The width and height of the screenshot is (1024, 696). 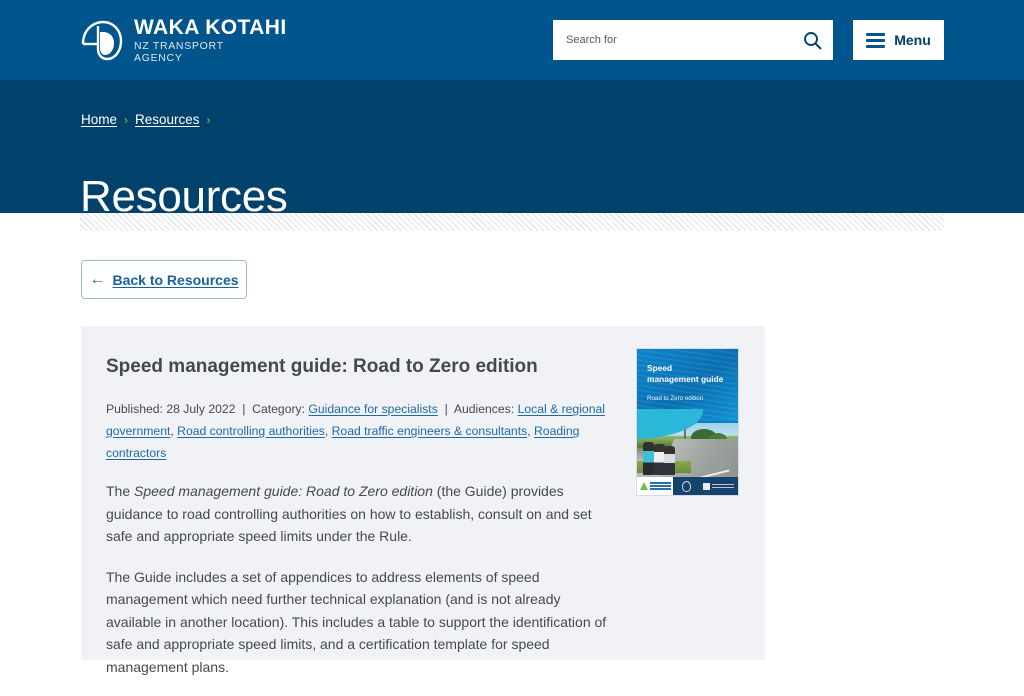 I want to click on published-date: 28 July 2022, so click(x=201, y=409).